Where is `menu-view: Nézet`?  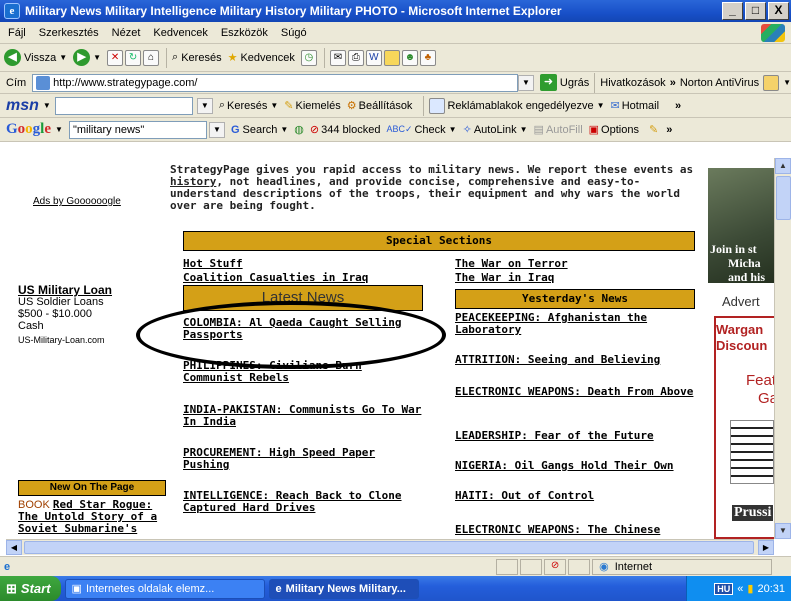
menu-view: Nézet is located at coordinates (126, 33).